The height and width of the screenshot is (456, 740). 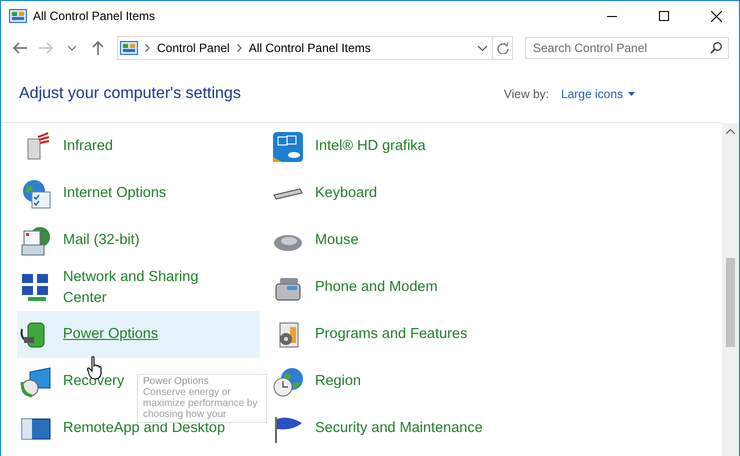 I want to click on view-by-label: View by:, so click(x=526, y=93).